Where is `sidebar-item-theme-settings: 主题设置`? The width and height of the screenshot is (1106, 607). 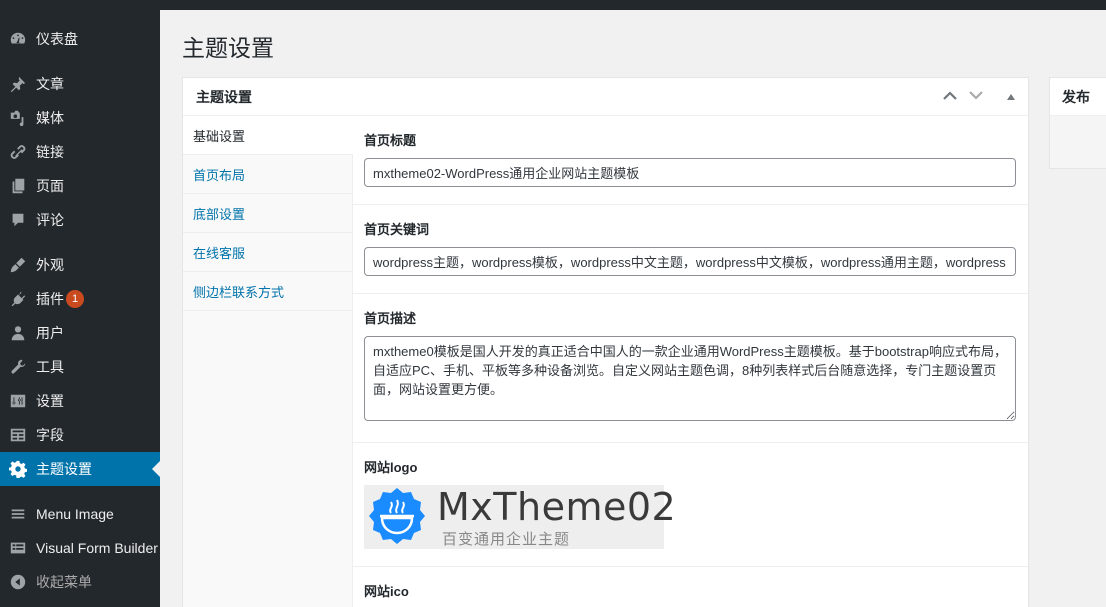 sidebar-item-theme-settings: 主题设置 is located at coordinates (80, 469).